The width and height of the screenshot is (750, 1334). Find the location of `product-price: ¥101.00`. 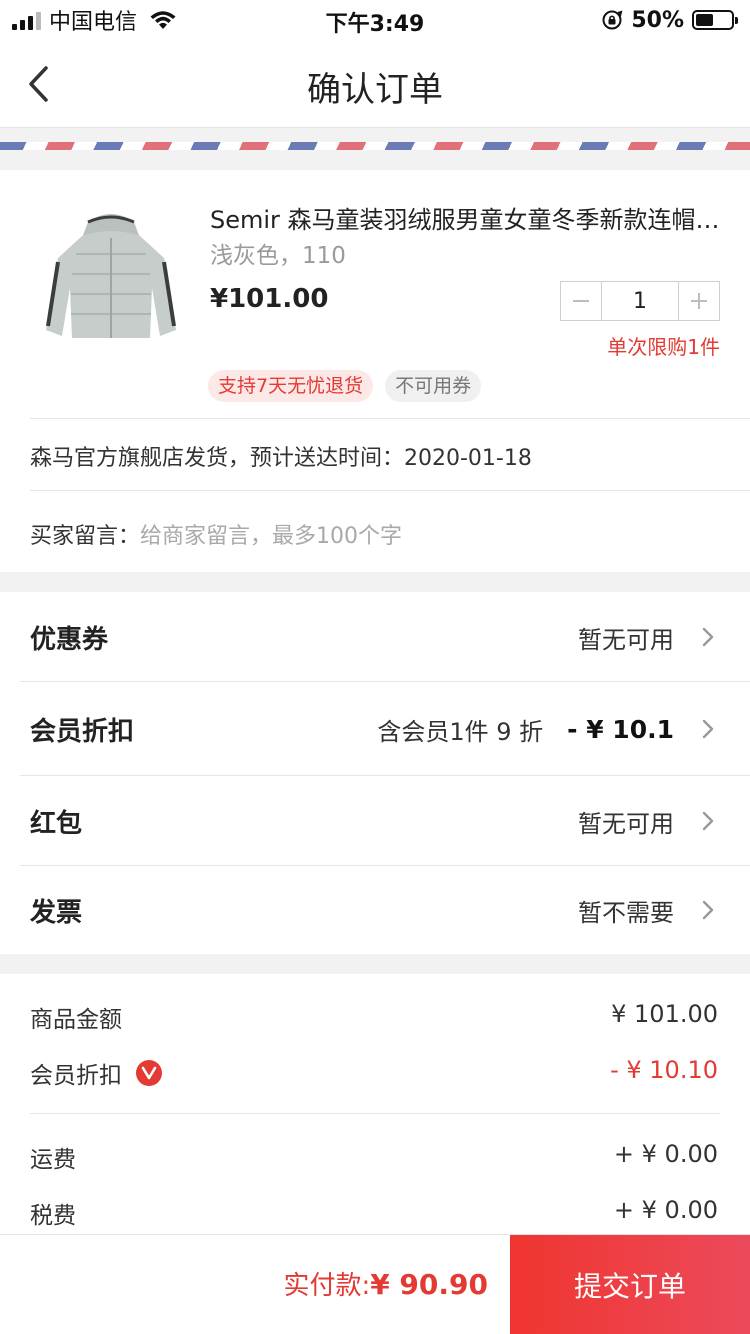

product-price: ¥101.00 is located at coordinates (269, 299).